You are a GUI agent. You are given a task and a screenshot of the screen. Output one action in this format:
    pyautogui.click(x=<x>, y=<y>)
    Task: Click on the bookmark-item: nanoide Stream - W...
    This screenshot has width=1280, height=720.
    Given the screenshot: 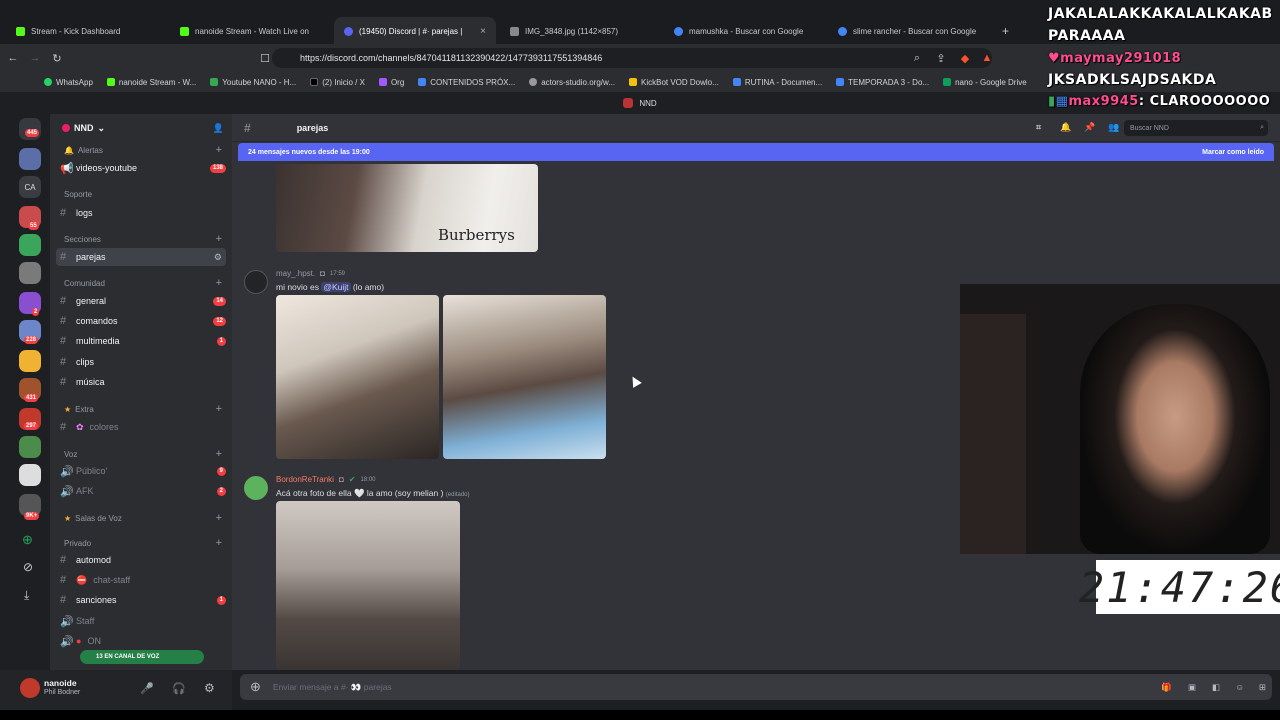 What is the action you would take?
    pyautogui.click(x=151, y=82)
    